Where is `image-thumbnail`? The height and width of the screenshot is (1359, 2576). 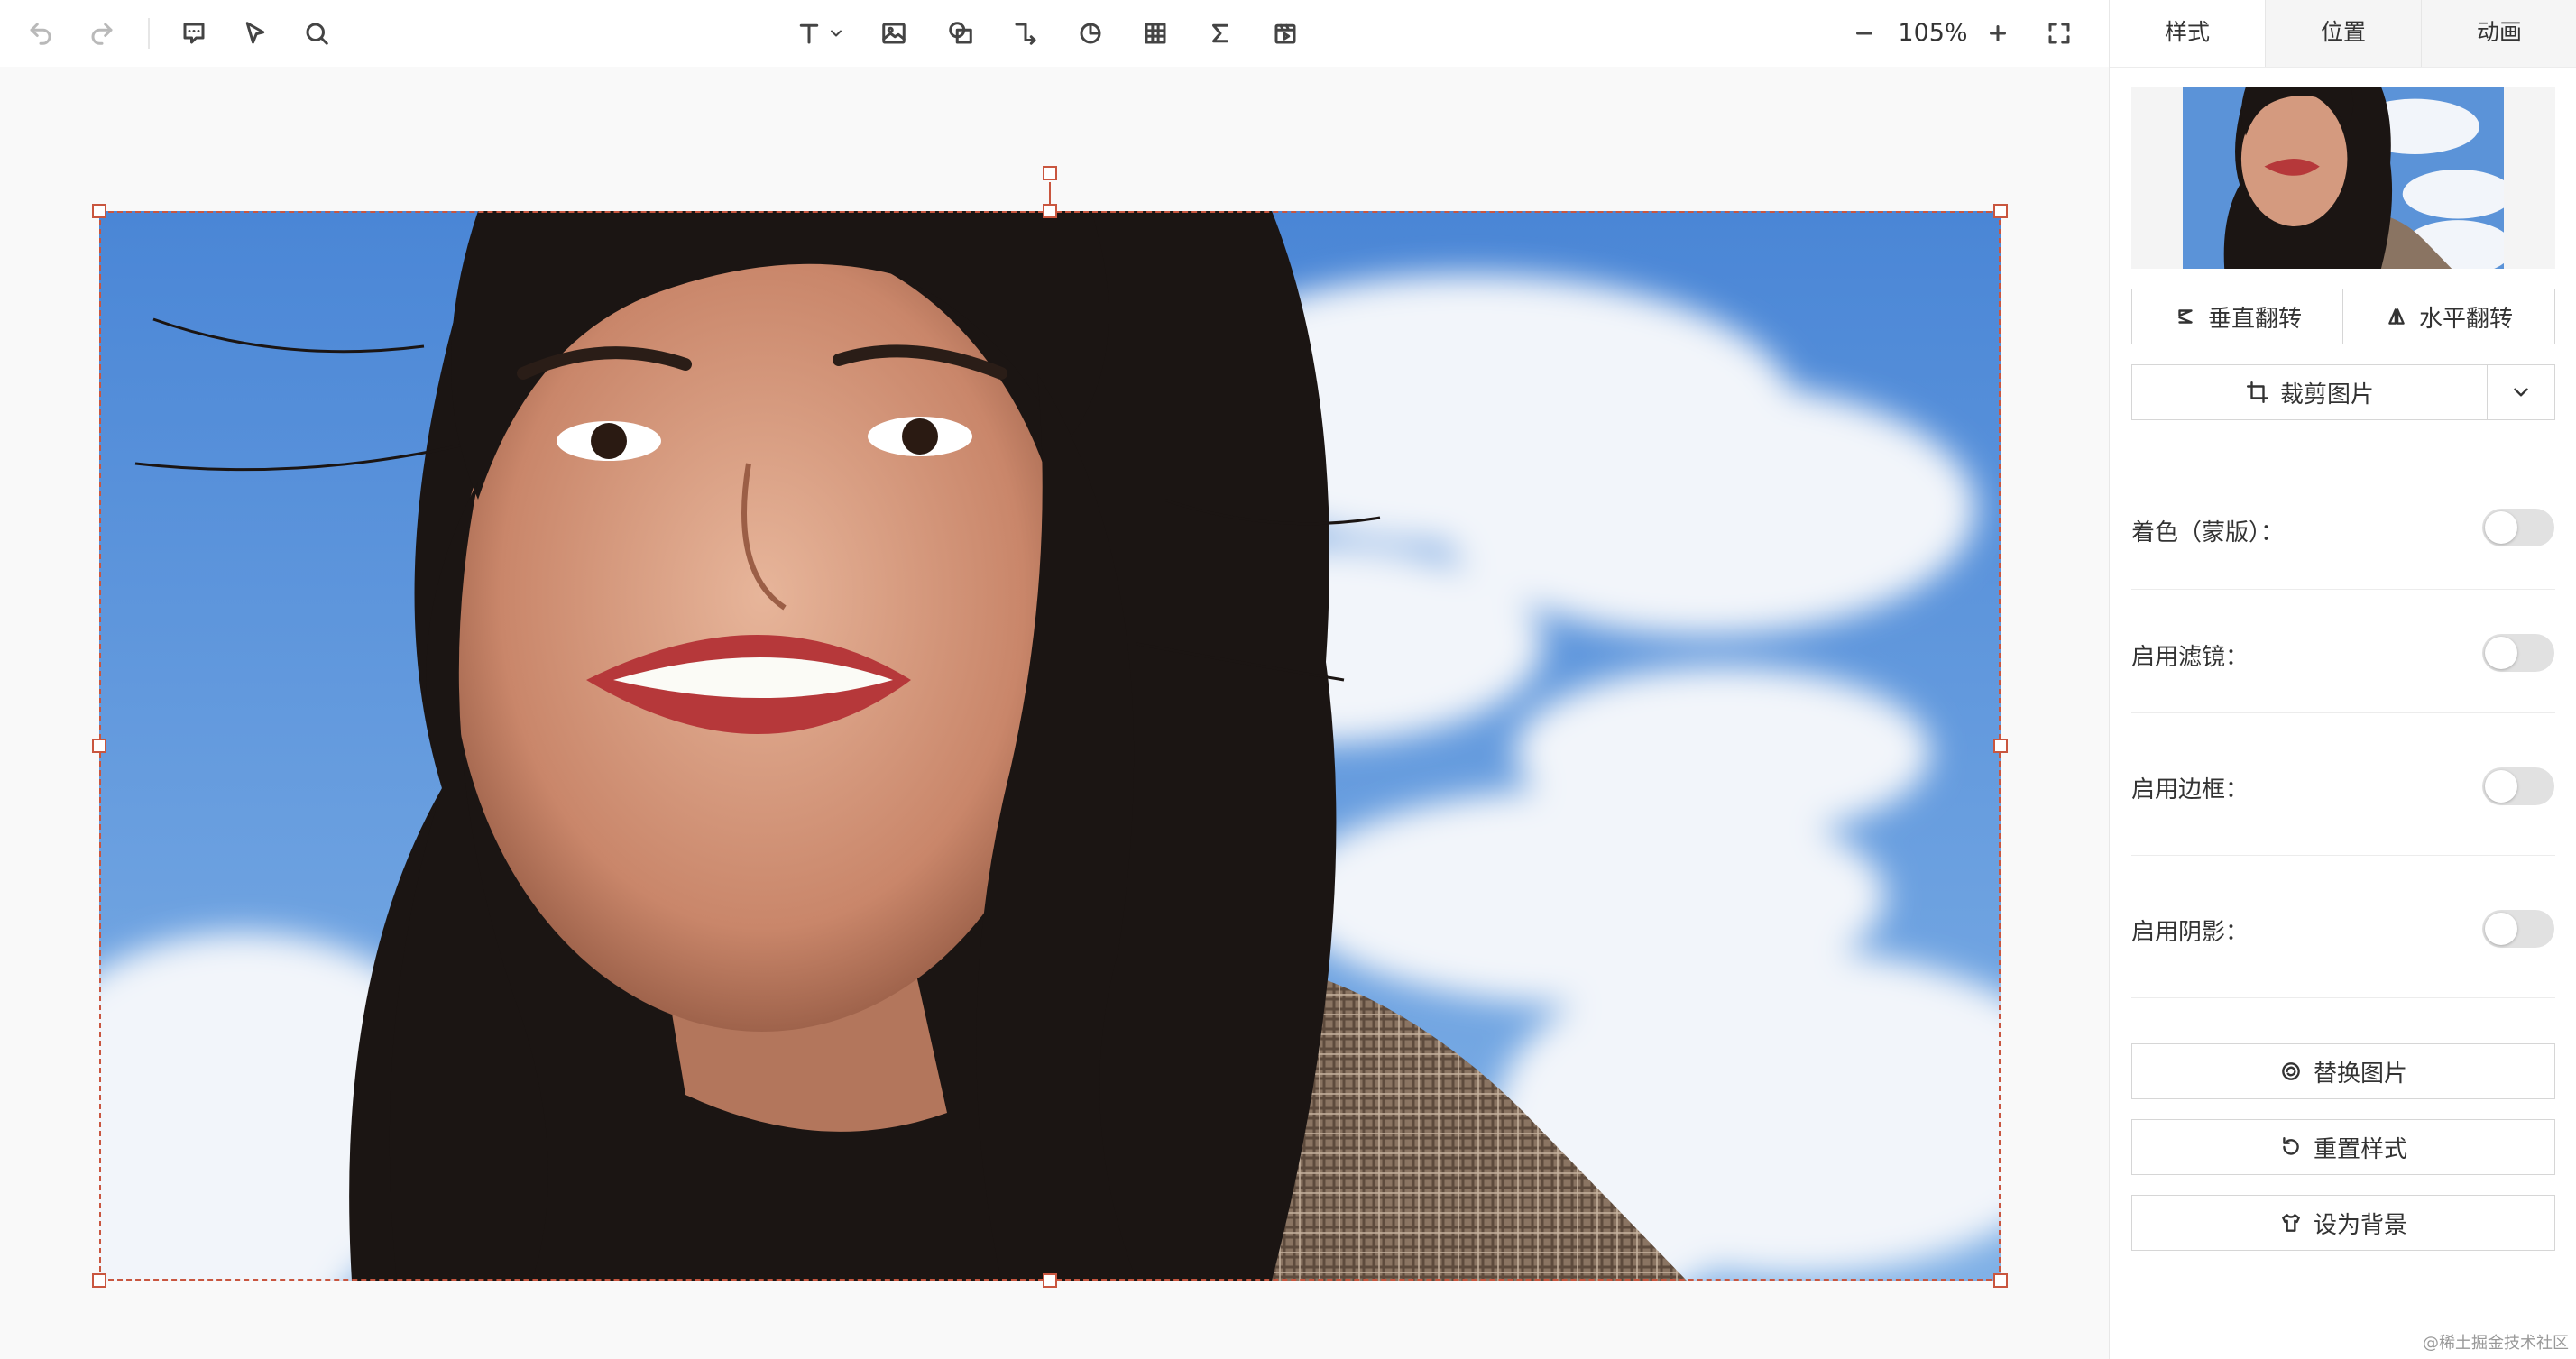 image-thumbnail is located at coordinates (2344, 178).